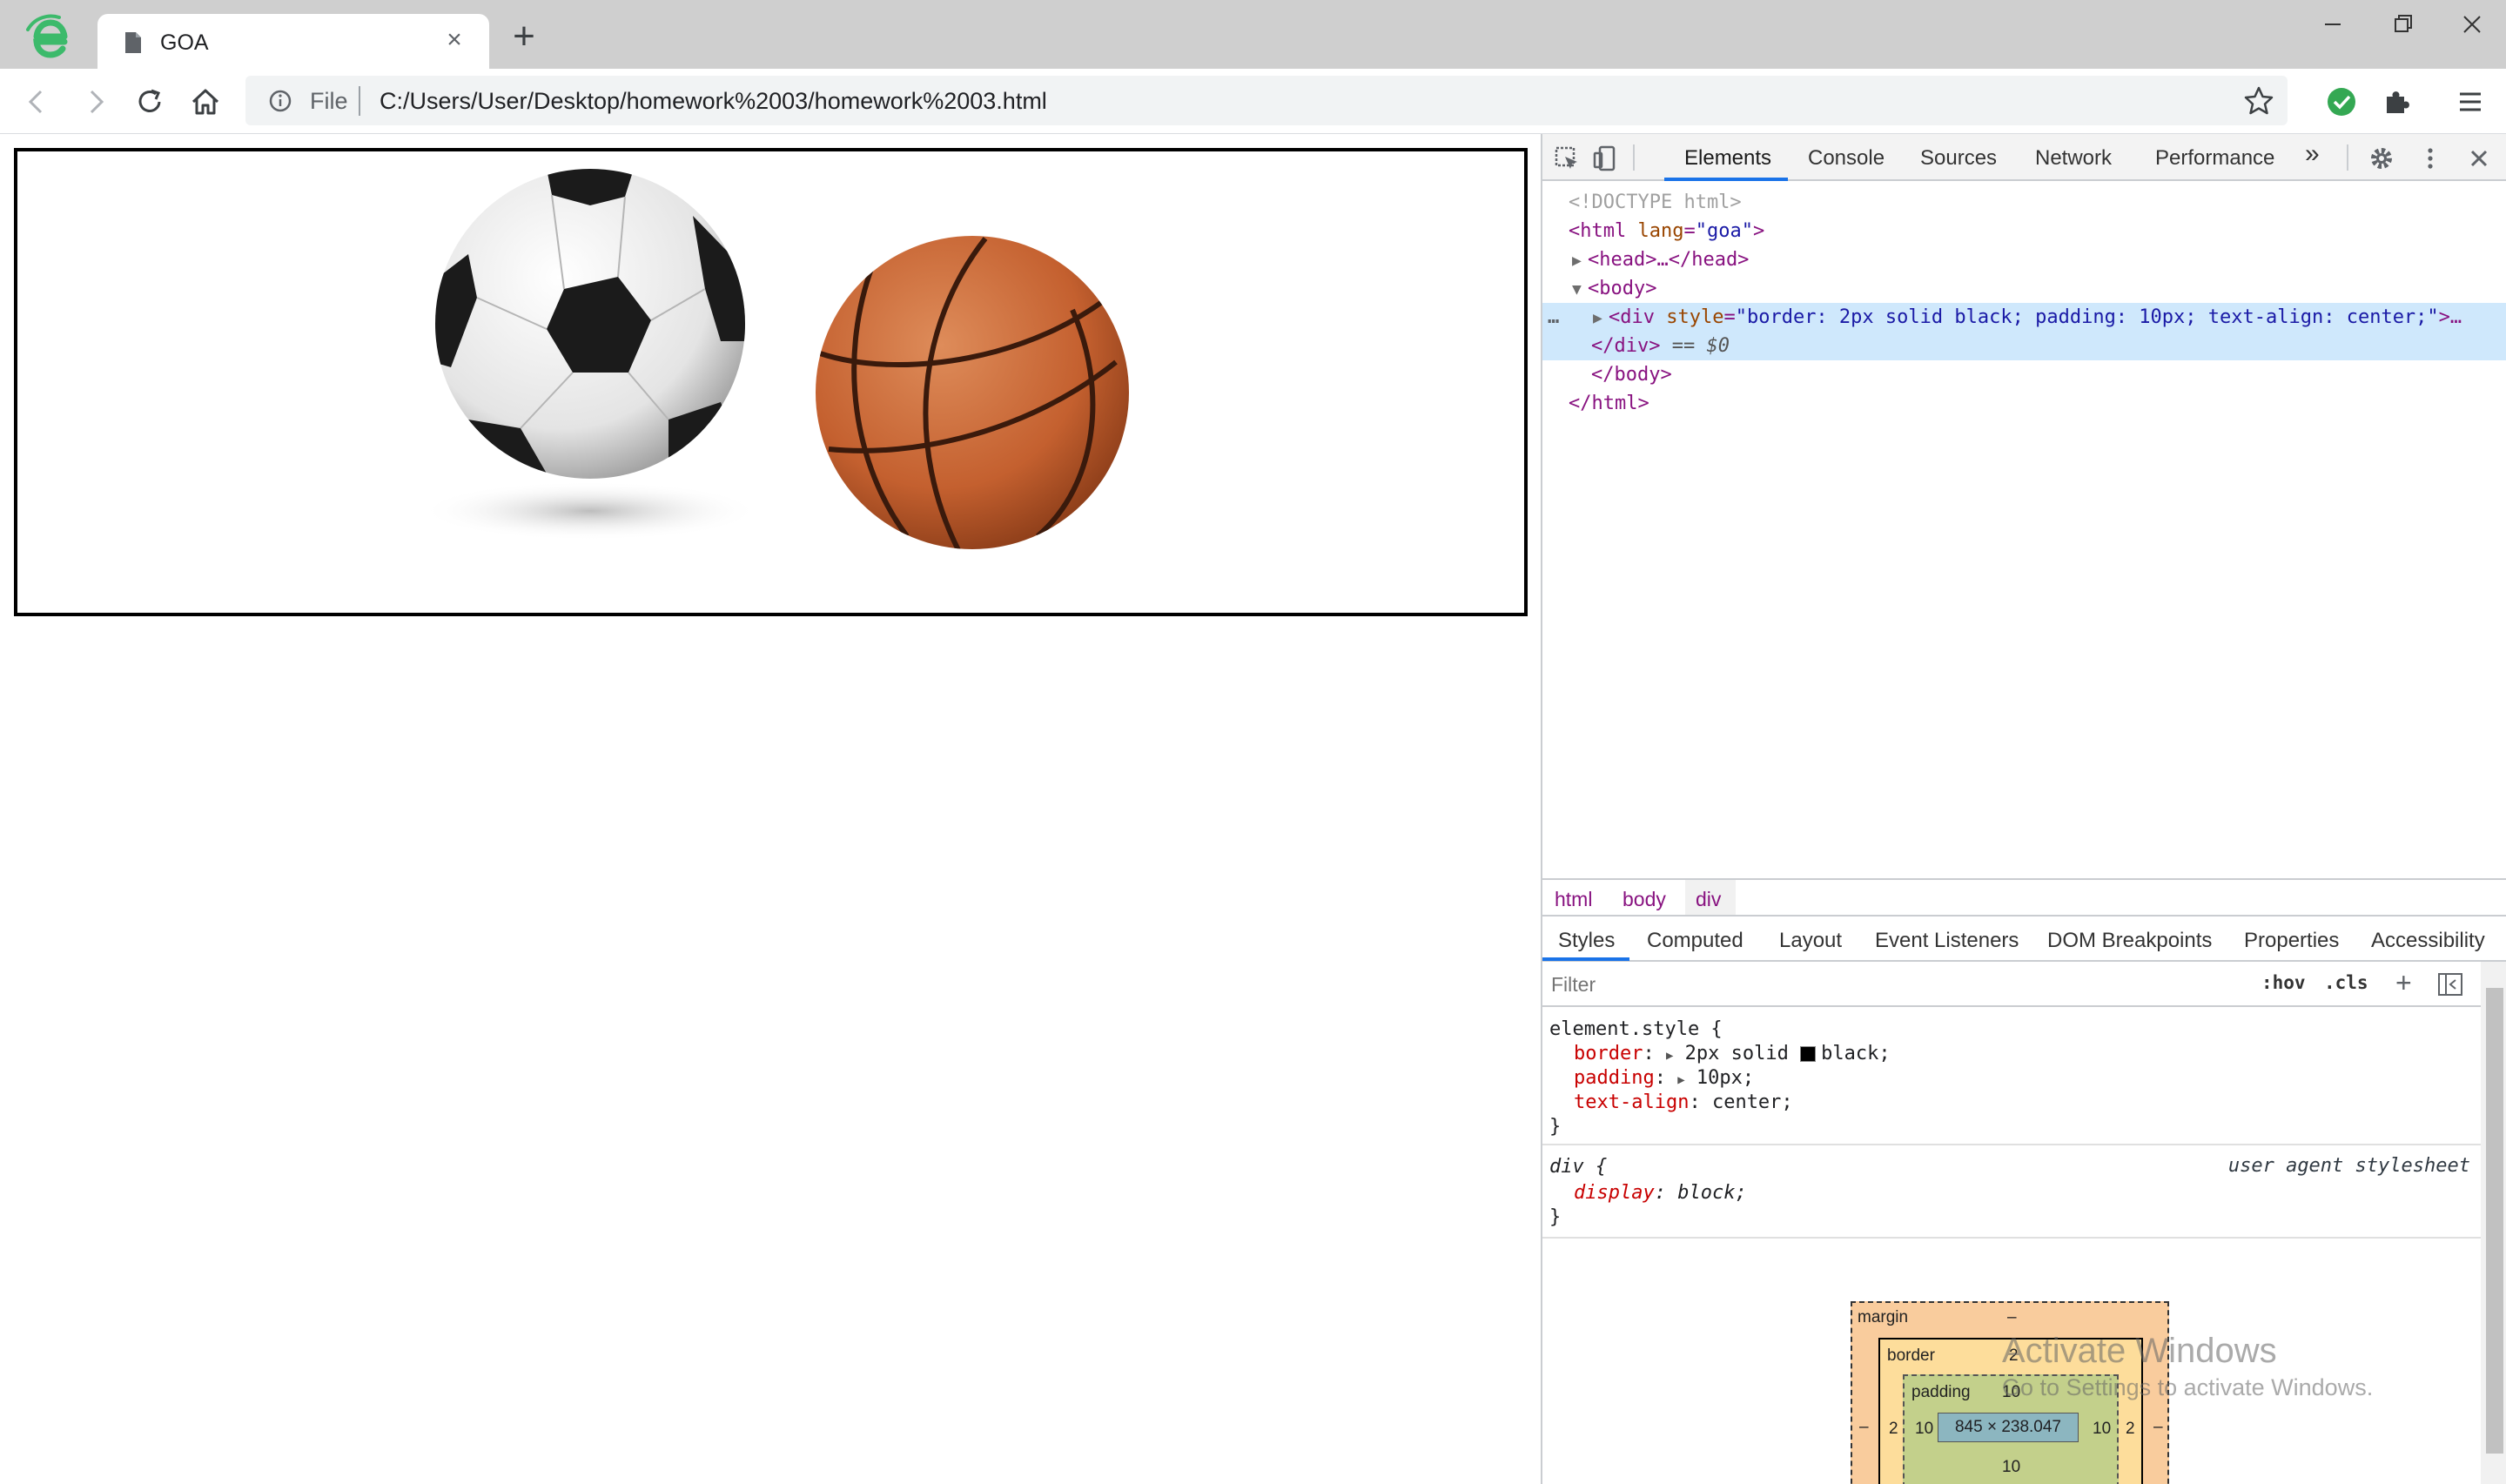 The width and height of the screenshot is (2506, 1484). What do you see at coordinates (1614, 1078) in the screenshot?
I see `css-prop-padding: padding` at bounding box center [1614, 1078].